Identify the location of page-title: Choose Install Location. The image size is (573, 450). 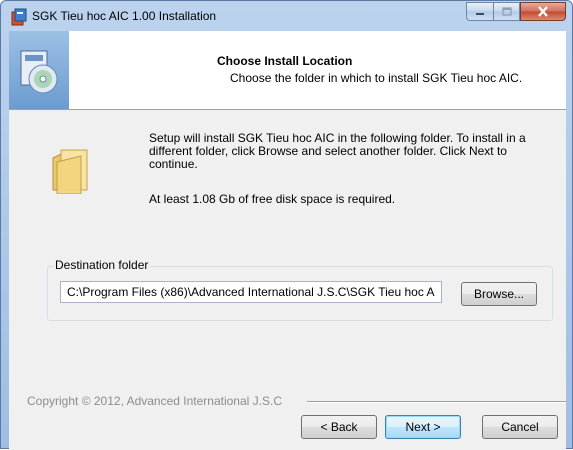
(285, 61).